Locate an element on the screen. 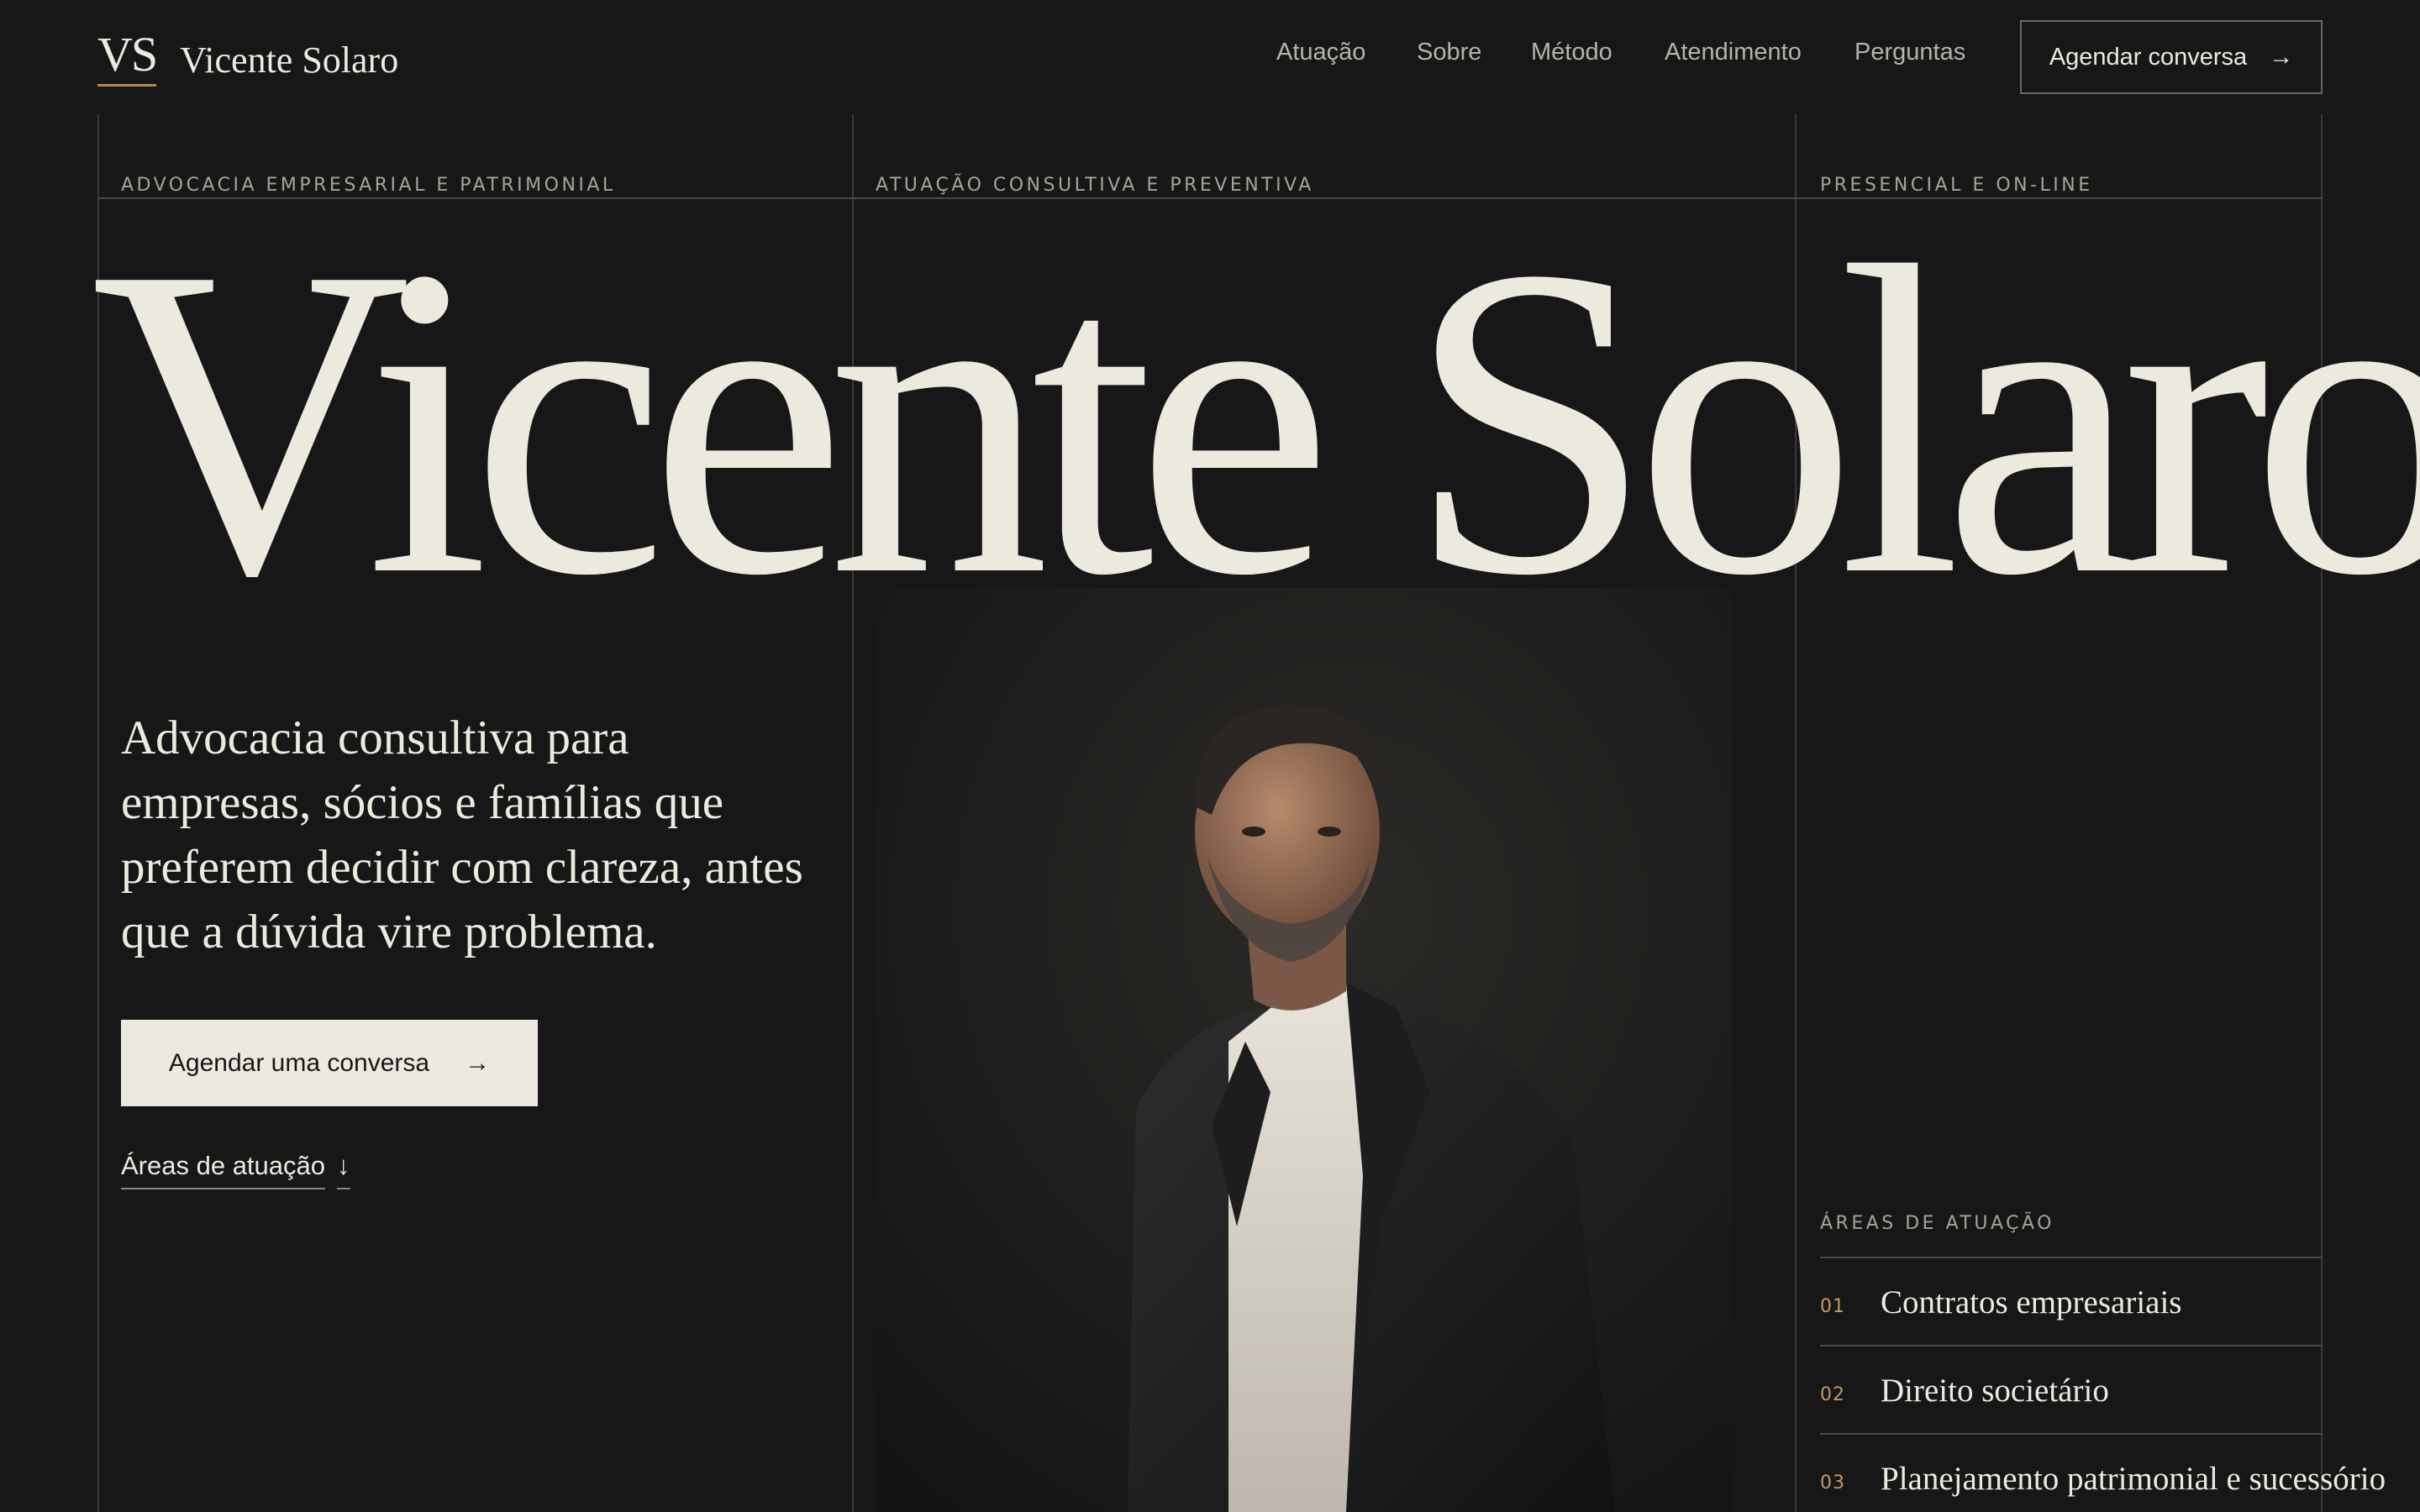  schedule-conversation-primary-button: Agendar uma conversa → is located at coordinates (329, 1063).